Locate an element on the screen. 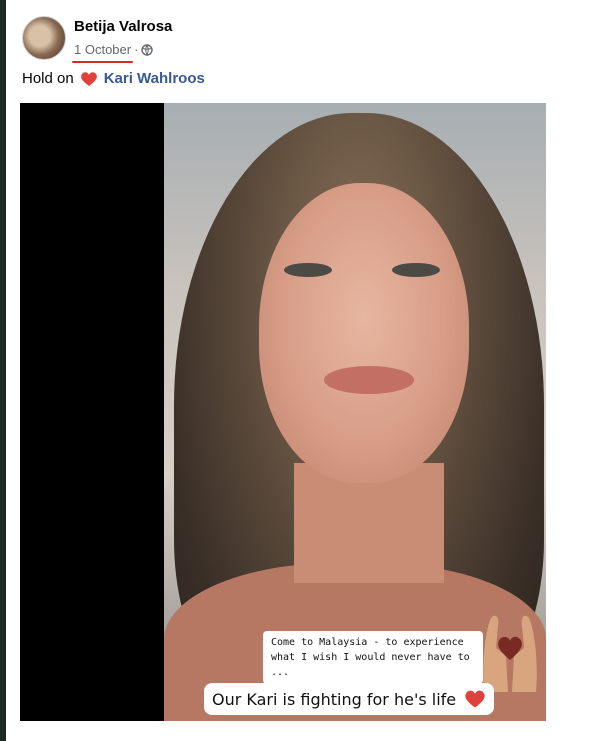 The image size is (600, 741). portrait-eye-left is located at coordinates (308, 270).